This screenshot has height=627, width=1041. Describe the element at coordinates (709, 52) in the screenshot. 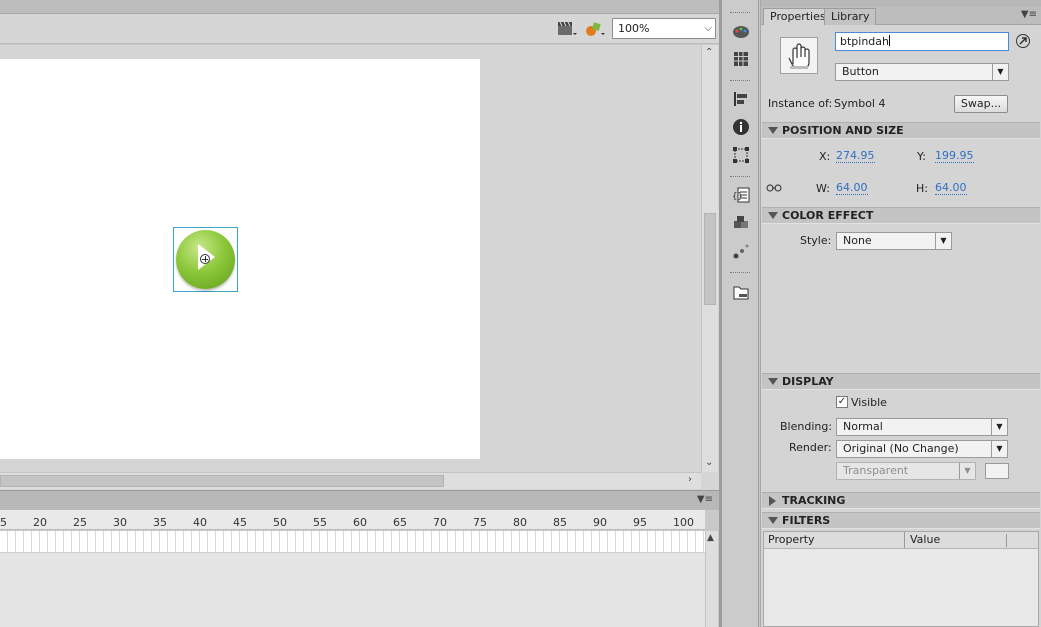

I see `scroll-up-icon: ⌃` at that location.